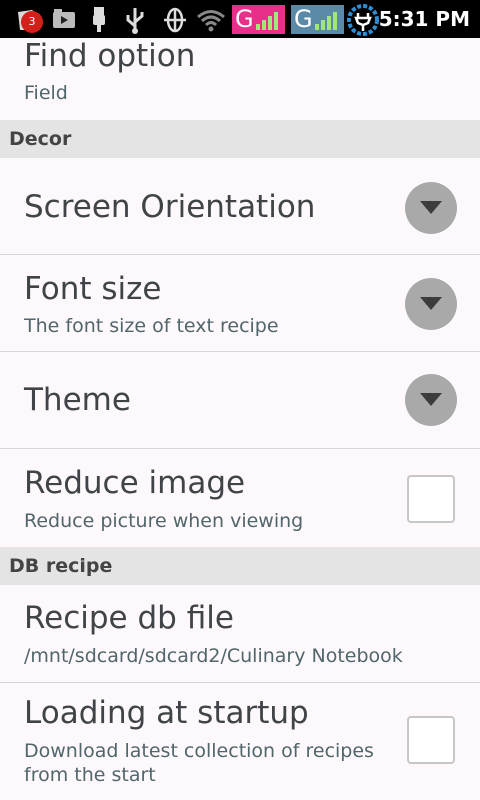 This screenshot has height=800, width=480. I want to click on pref-title: Font size, so click(93, 289).